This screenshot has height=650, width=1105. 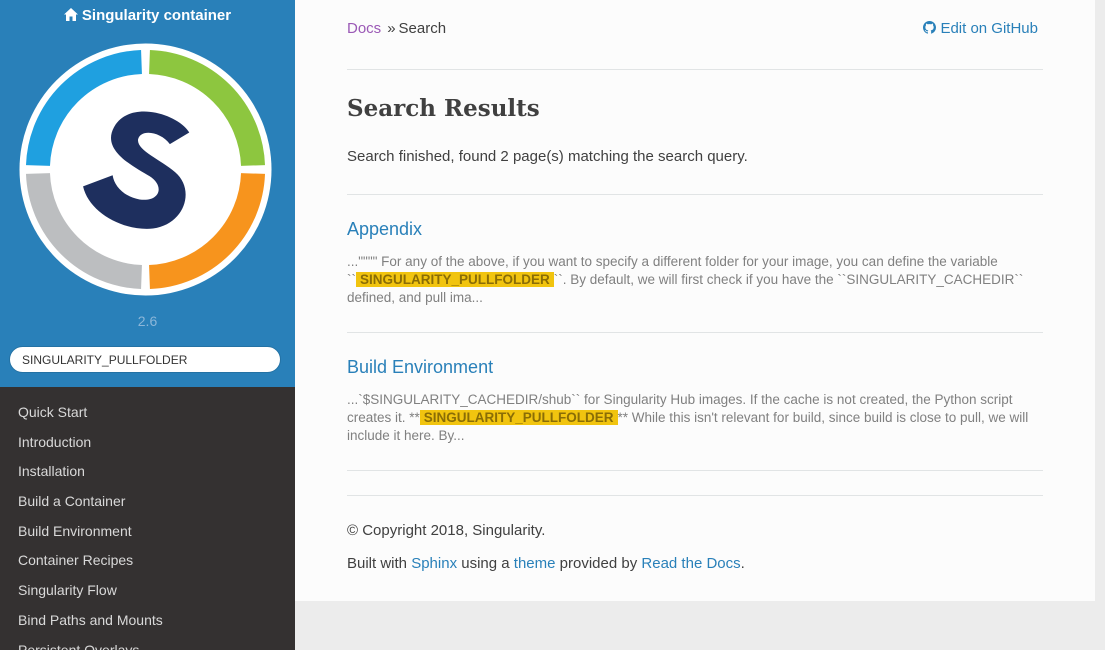 What do you see at coordinates (147, 413) in the screenshot?
I see `sidebar-nav-item: Quick Start` at bounding box center [147, 413].